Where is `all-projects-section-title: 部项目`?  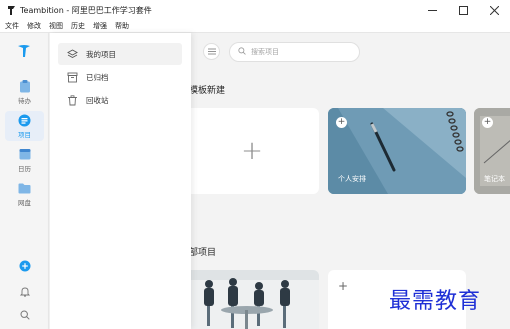 all-projects-section-title: 部项目 is located at coordinates (204, 253).